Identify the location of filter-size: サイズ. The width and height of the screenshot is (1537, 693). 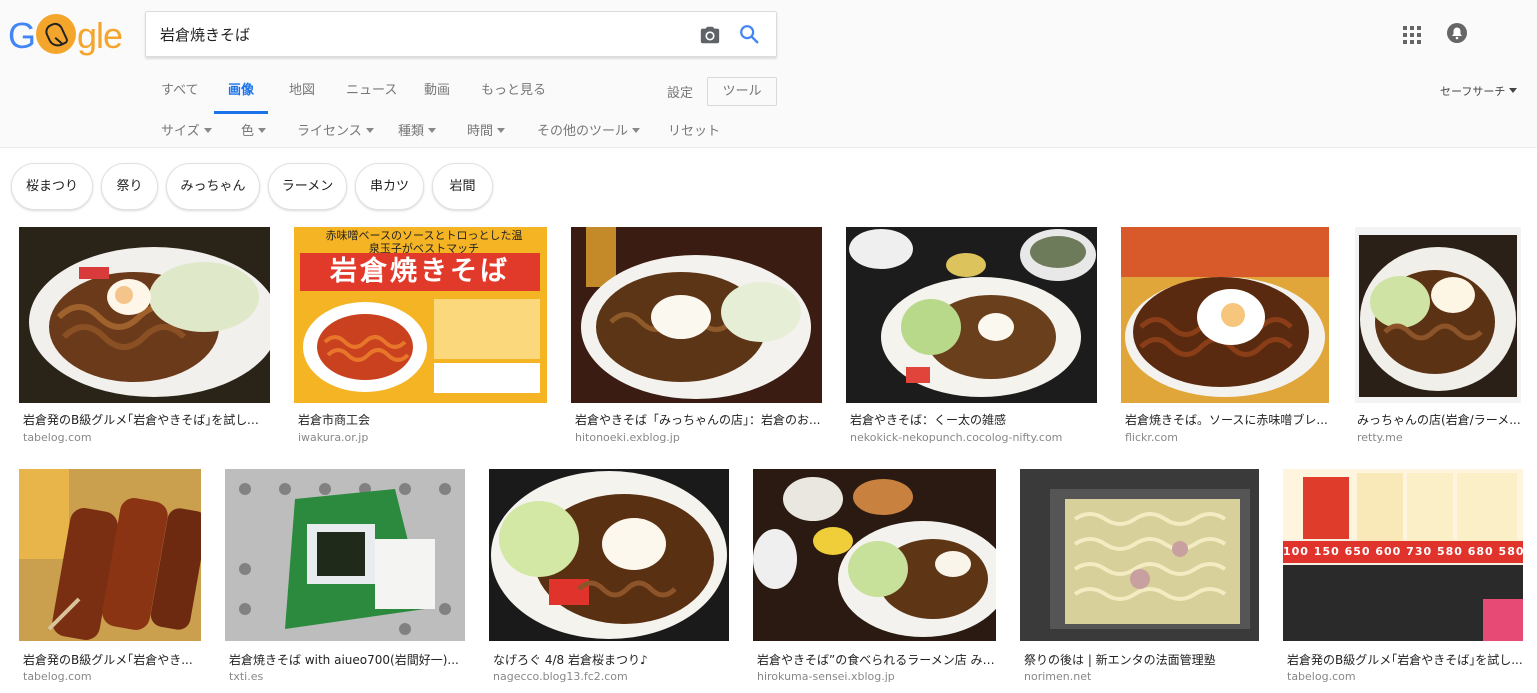
(186, 129).